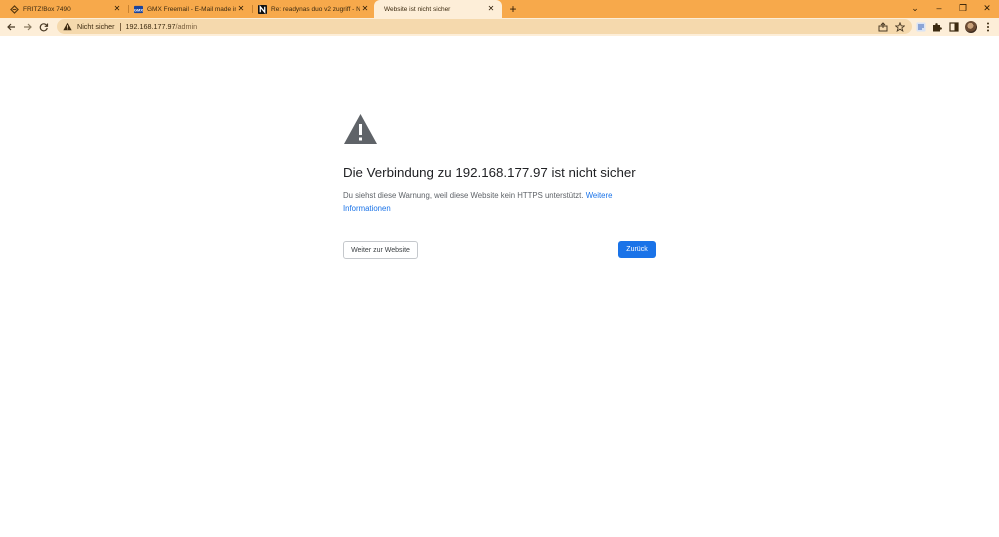 The width and height of the screenshot is (999, 537). What do you see at coordinates (120, 26) in the screenshot?
I see `divider` at bounding box center [120, 26].